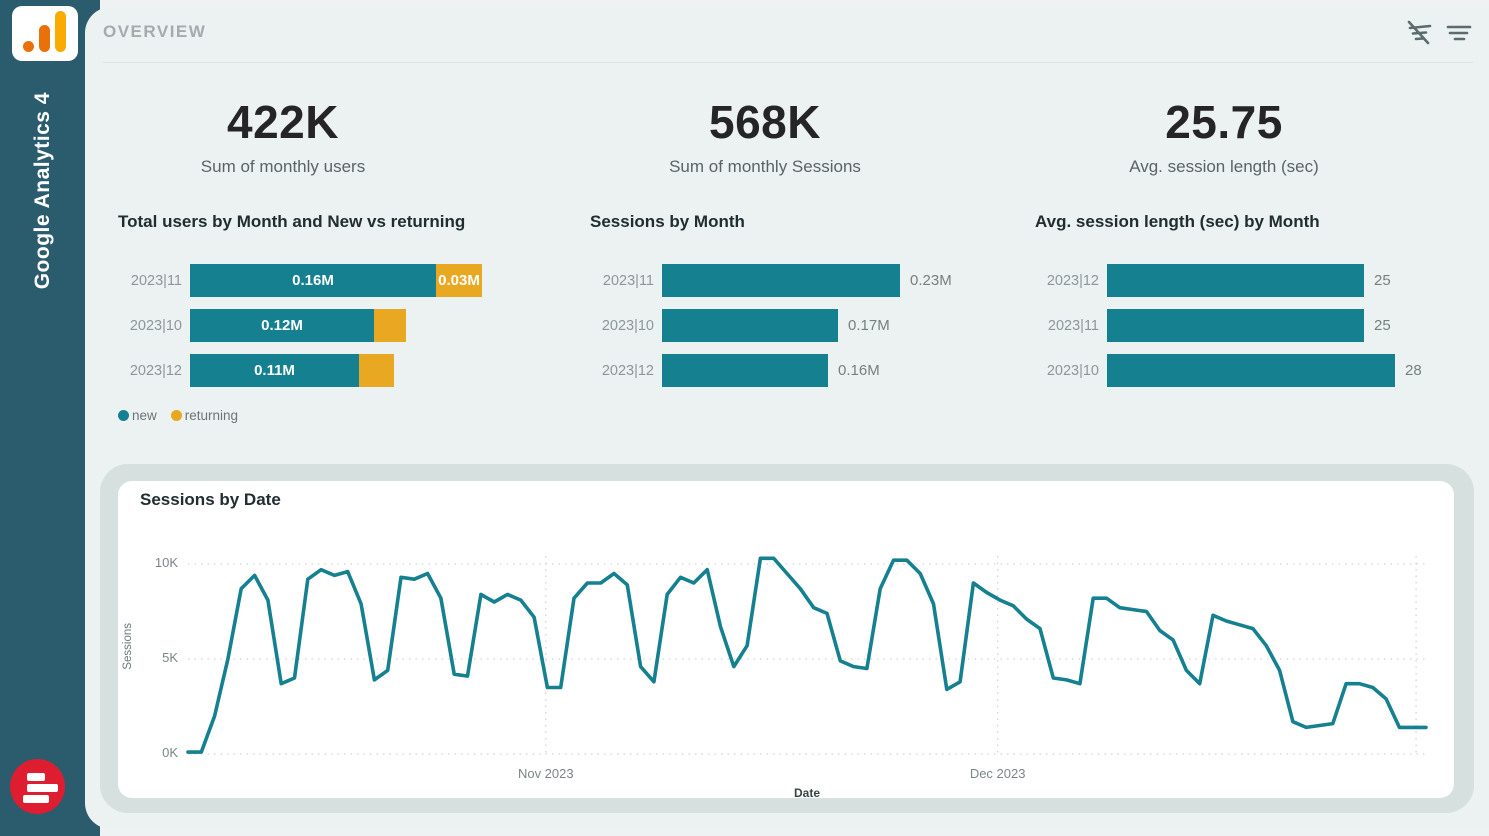  I want to click on kpi-card-users: 422K Sum of monthly users, so click(283, 136).